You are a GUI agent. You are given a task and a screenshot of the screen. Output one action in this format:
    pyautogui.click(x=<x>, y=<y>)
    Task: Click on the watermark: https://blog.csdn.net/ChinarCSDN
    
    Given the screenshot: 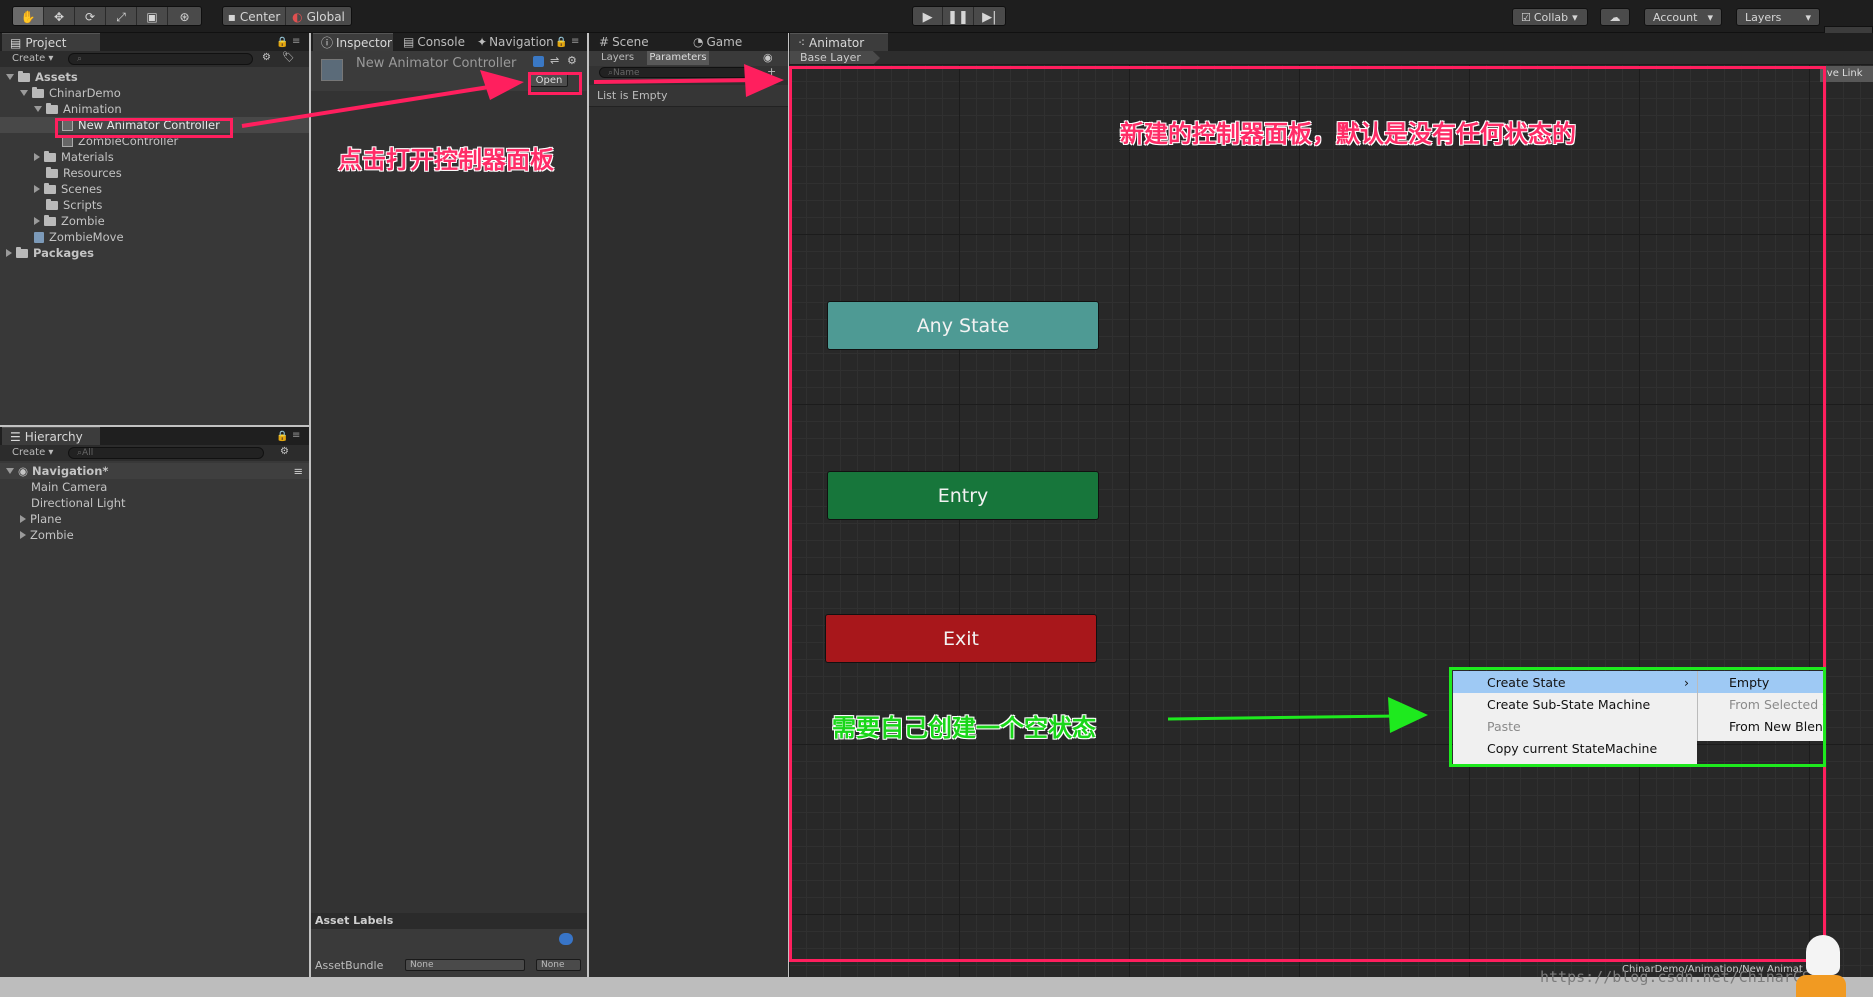 What is the action you would take?
    pyautogui.click(x=1684, y=977)
    